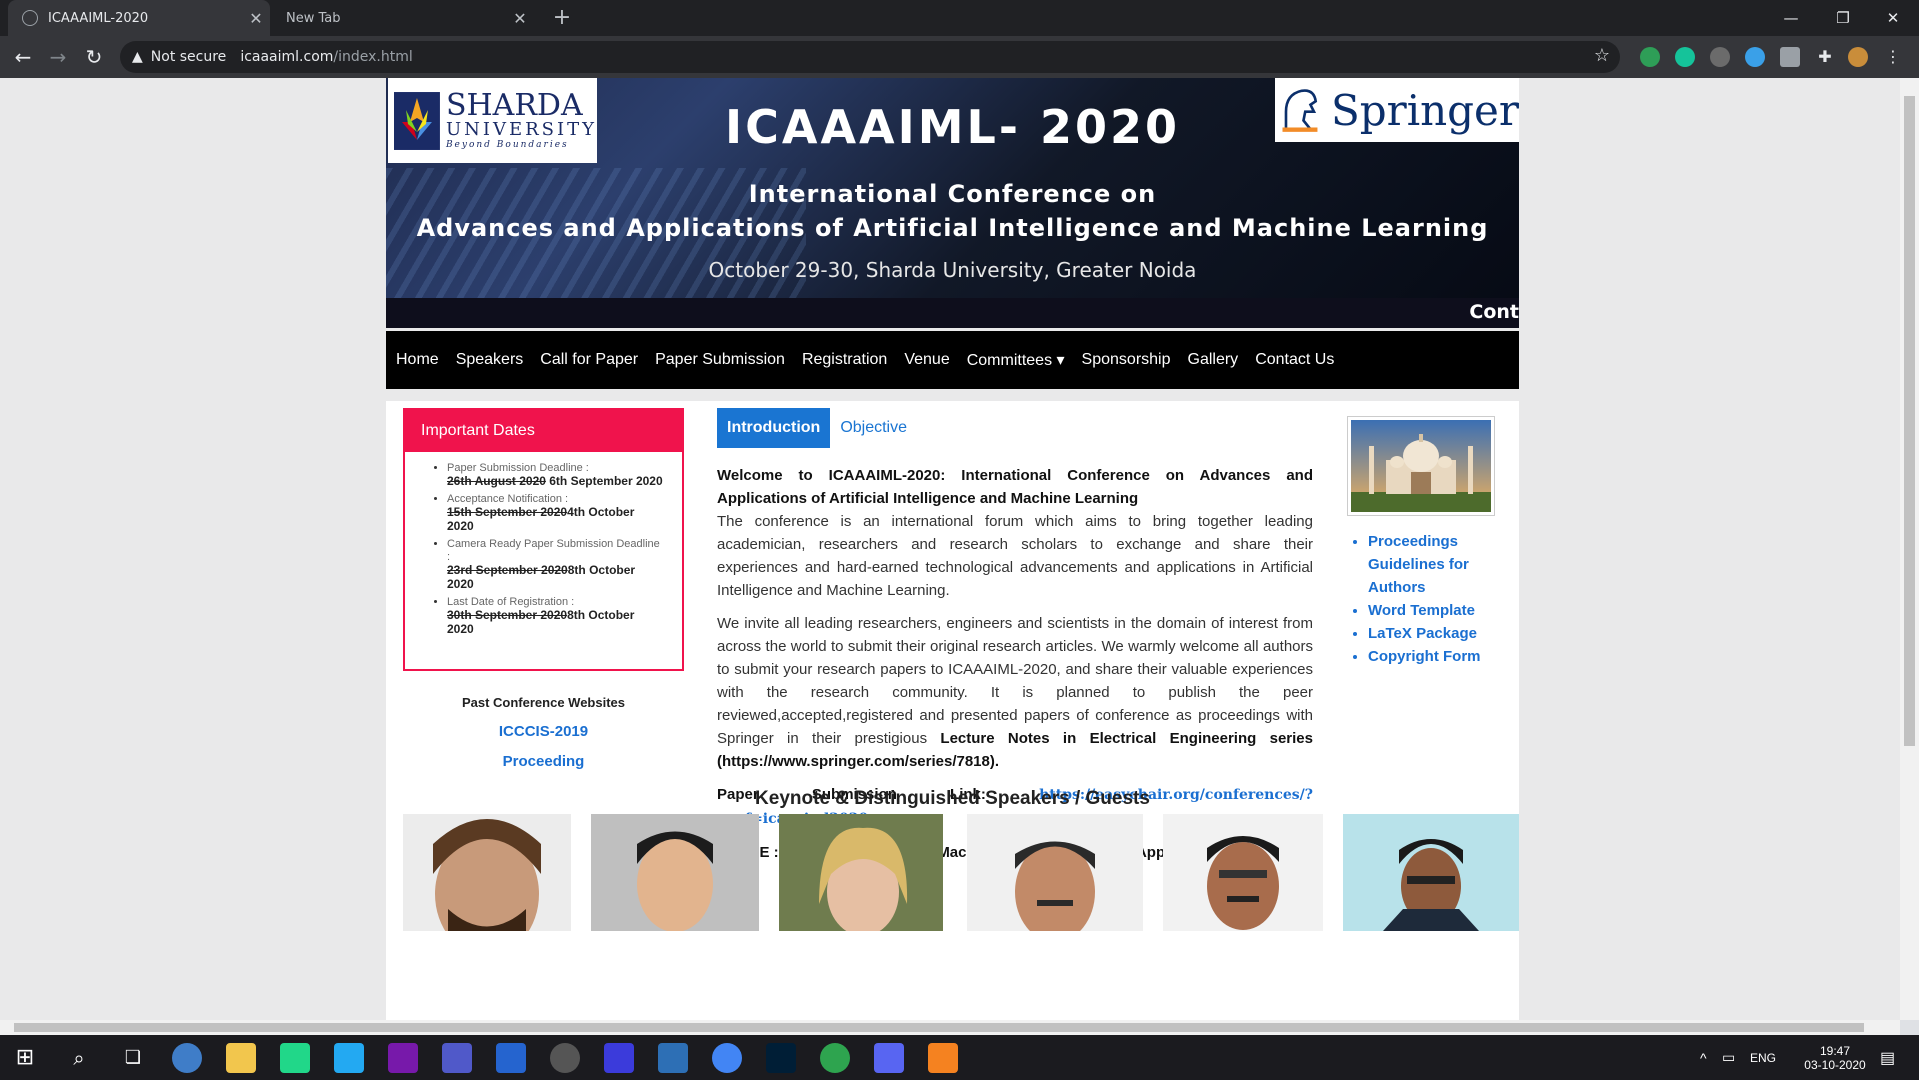 This screenshot has width=1919, height=1080. What do you see at coordinates (1213, 360) in the screenshot?
I see `nav-gallery: Gallery` at bounding box center [1213, 360].